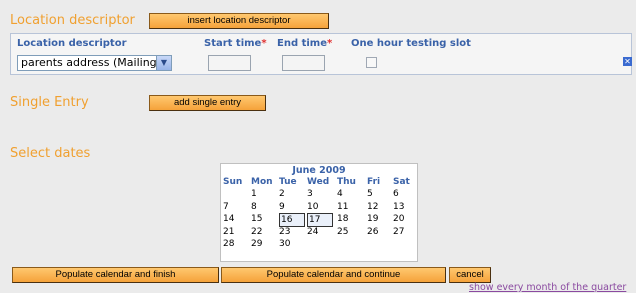 This screenshot has height=293, width=636. Describe the element at coordinates (72, 20) in the screenshot. I see `location-descriptor-title: Location descriptor` at that location.